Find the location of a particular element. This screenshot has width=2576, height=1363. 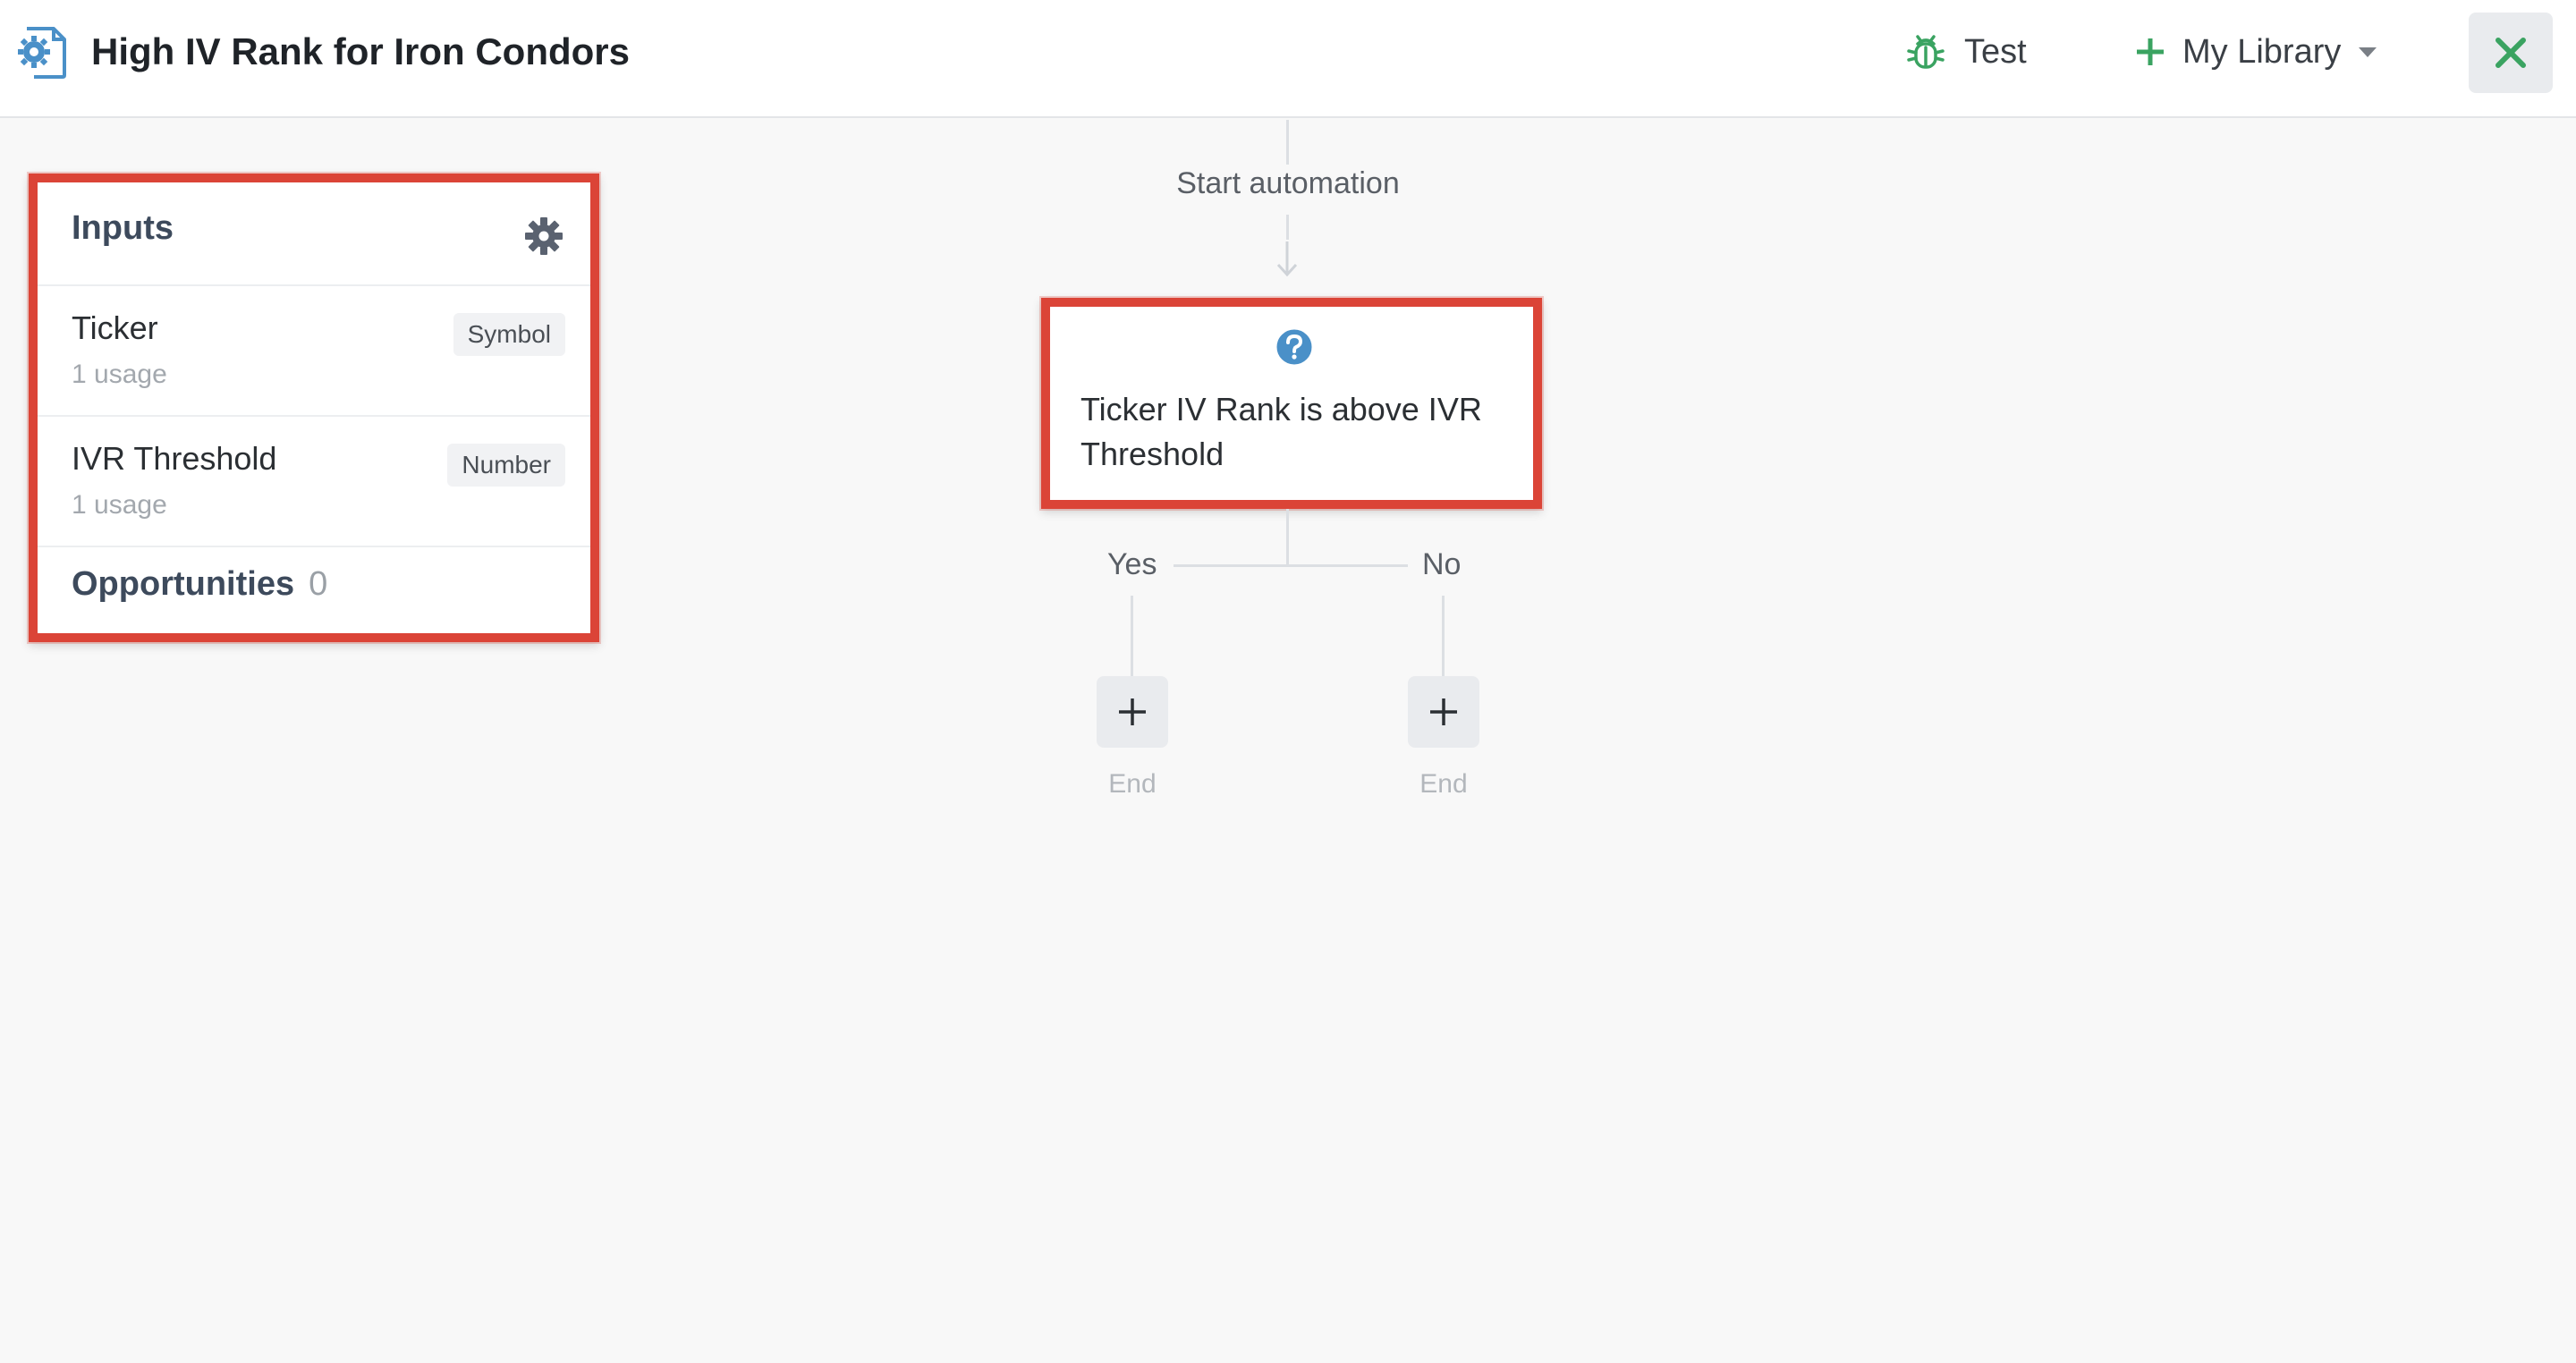

close-icon is located at coordinates (2511, 53).